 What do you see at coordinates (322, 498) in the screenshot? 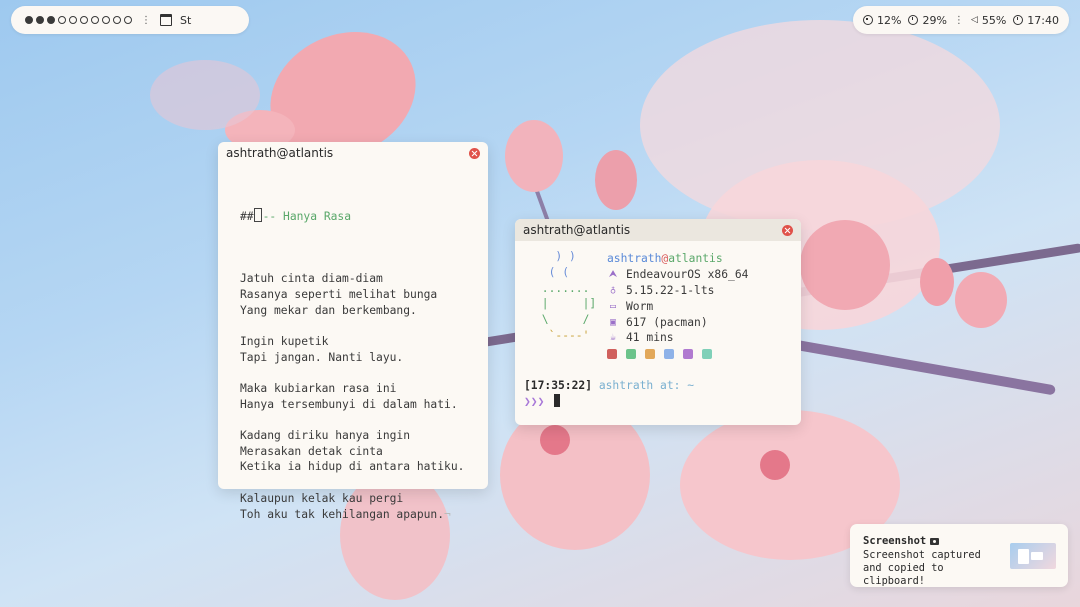
I see `poem-line: Kalaupun kelak kau pergi` at bounding box center [322, 498].